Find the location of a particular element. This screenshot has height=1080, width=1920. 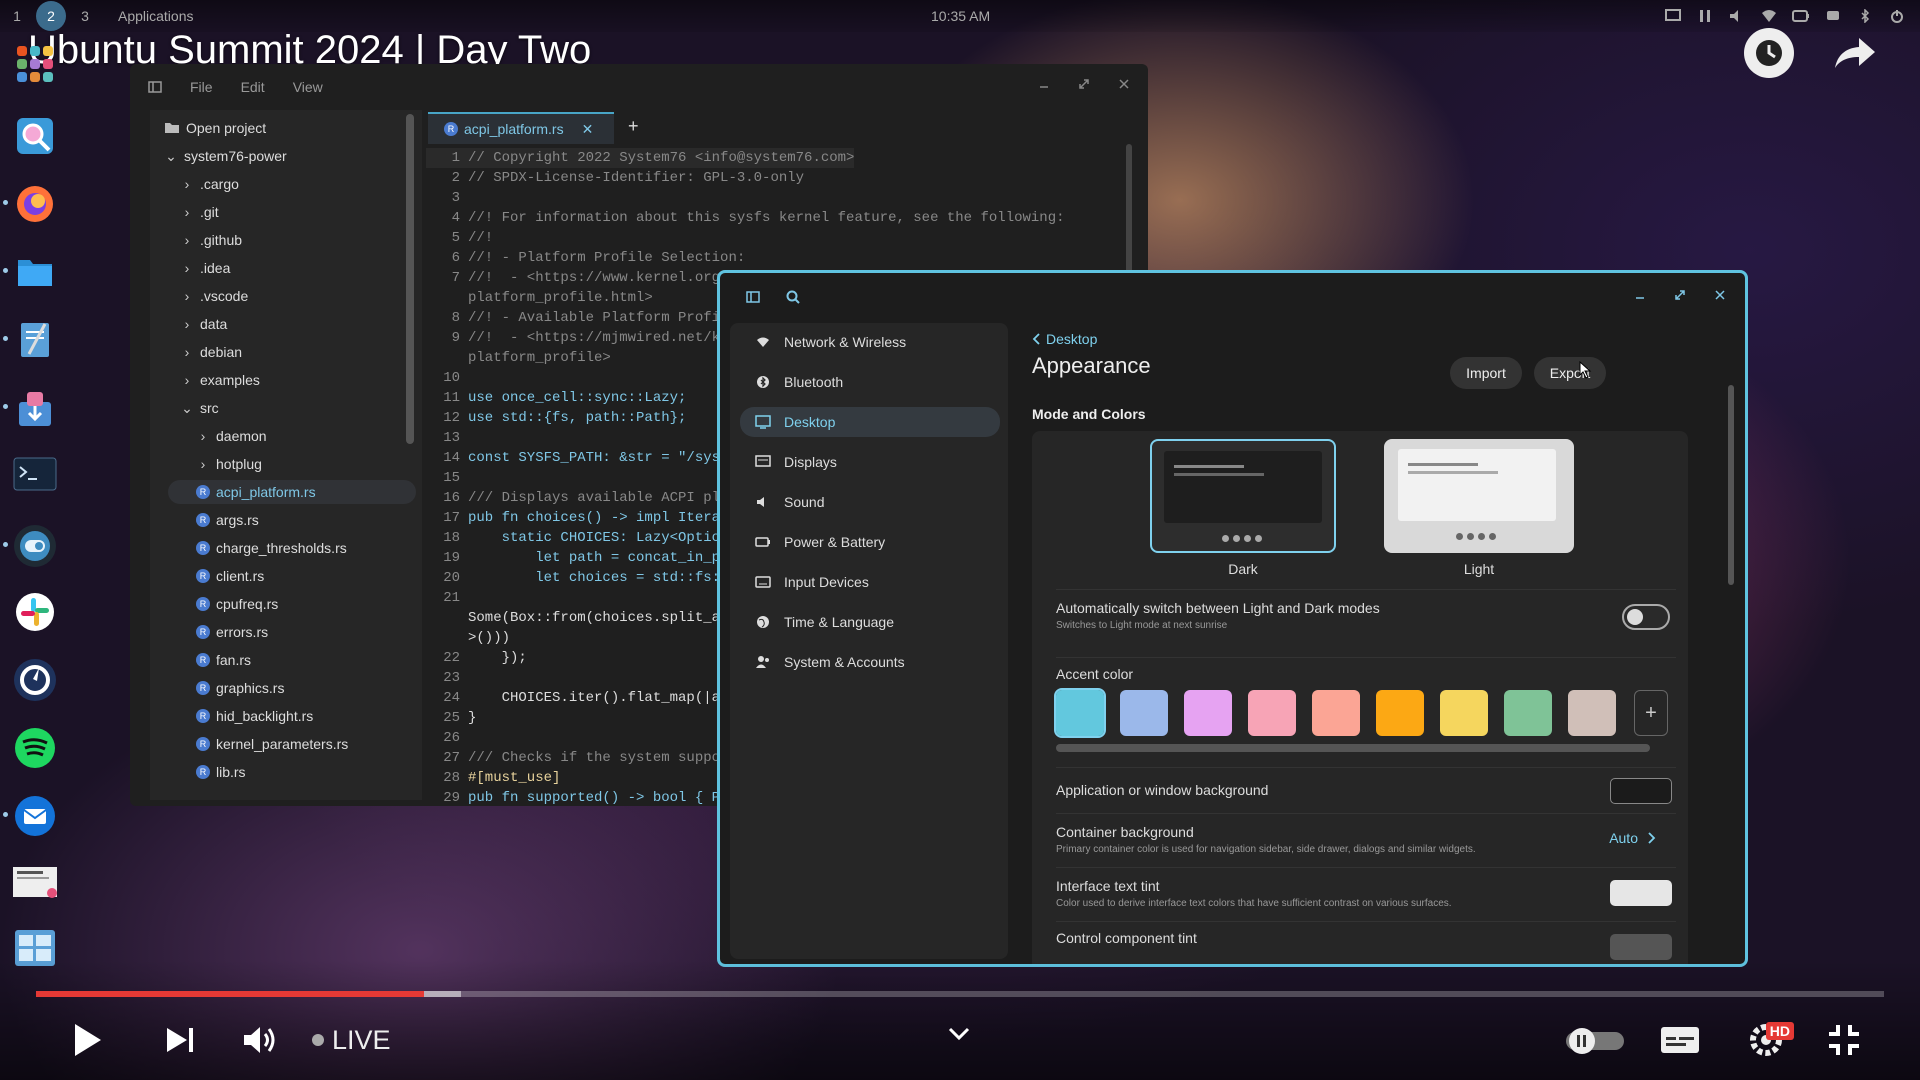

menu-view: View is located at coordinates (308, 87).